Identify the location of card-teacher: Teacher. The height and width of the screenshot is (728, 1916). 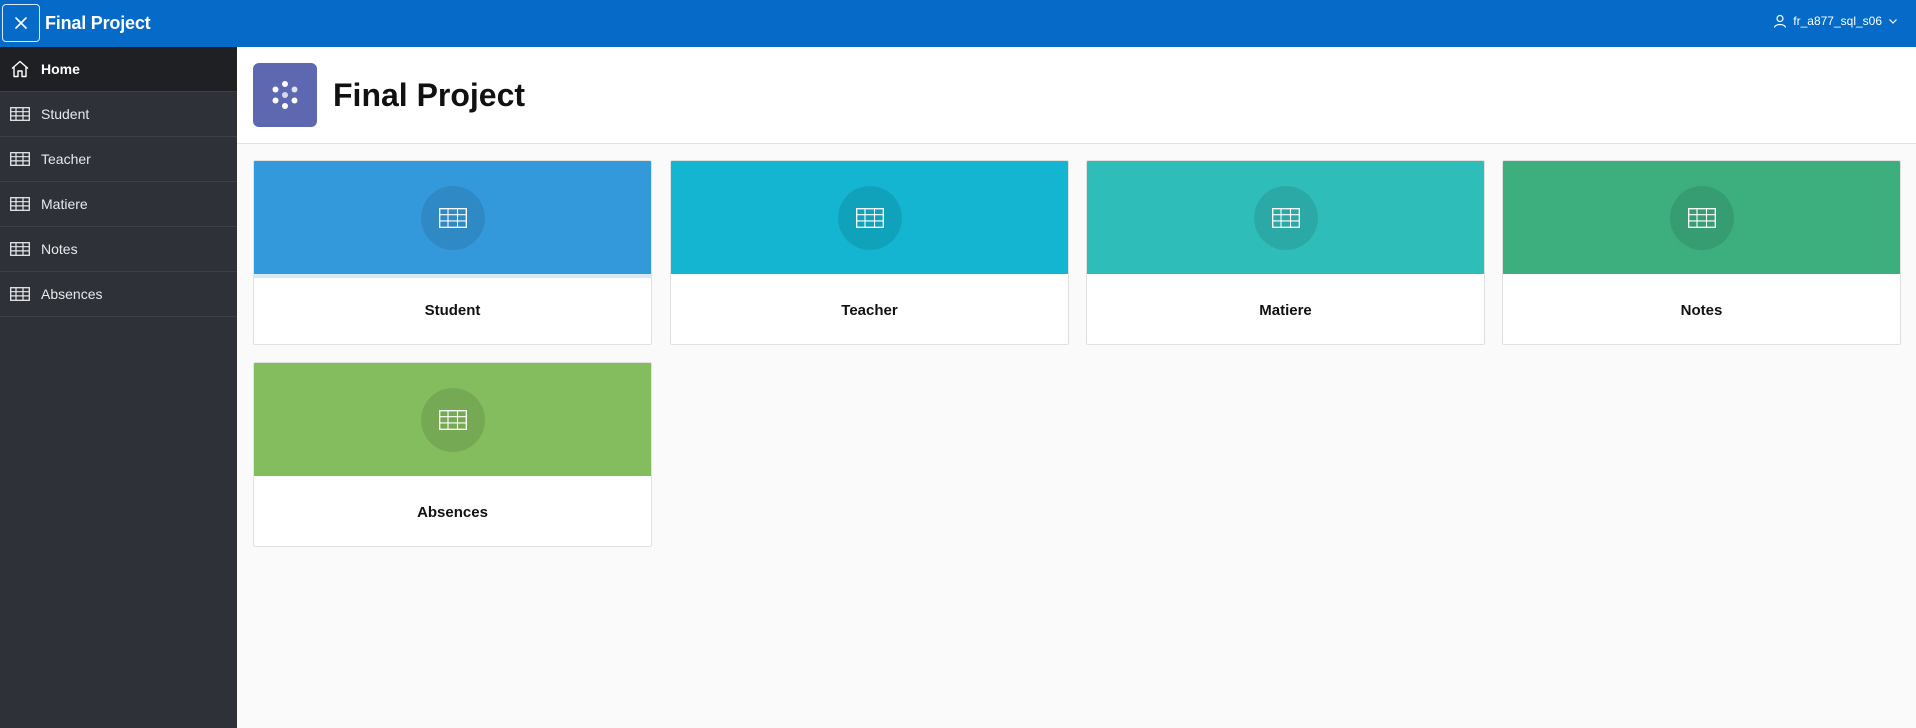
(869, 252).